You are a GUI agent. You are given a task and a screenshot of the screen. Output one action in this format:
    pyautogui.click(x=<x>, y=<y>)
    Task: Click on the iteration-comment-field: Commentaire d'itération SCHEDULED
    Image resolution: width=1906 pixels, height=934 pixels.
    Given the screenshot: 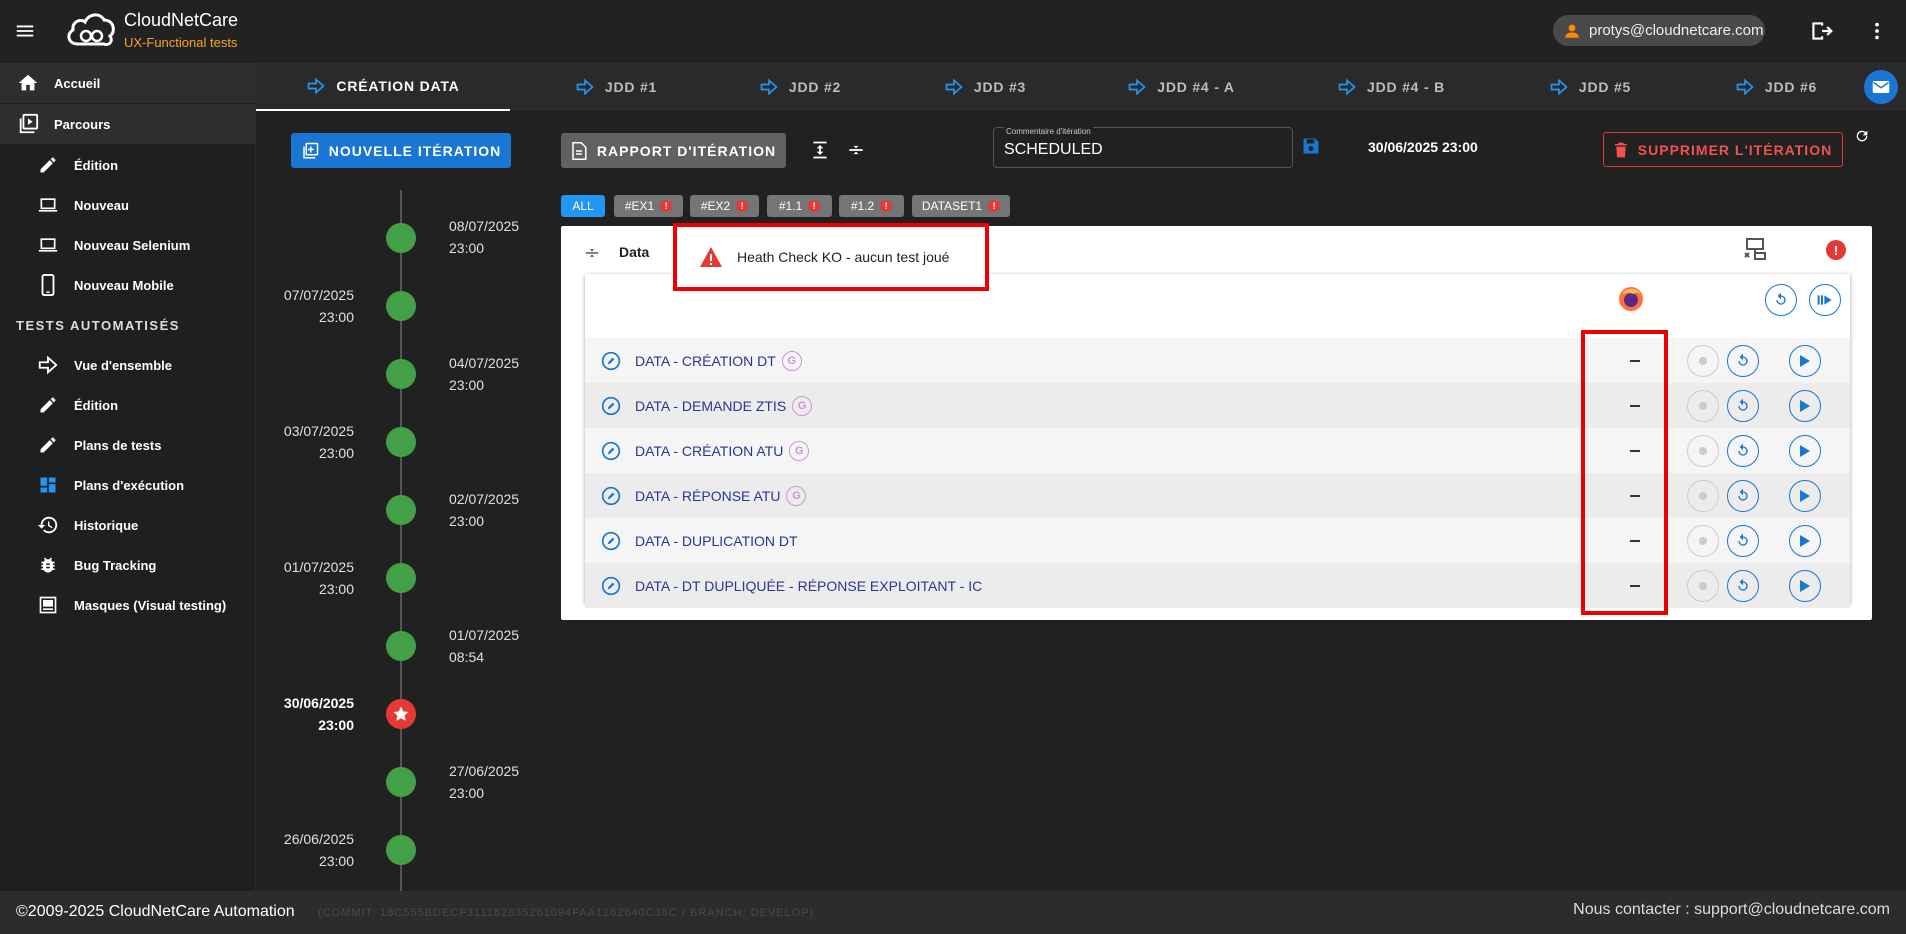 What is the action you would take?
    pyautogui.click(x=1143, y=147)
    